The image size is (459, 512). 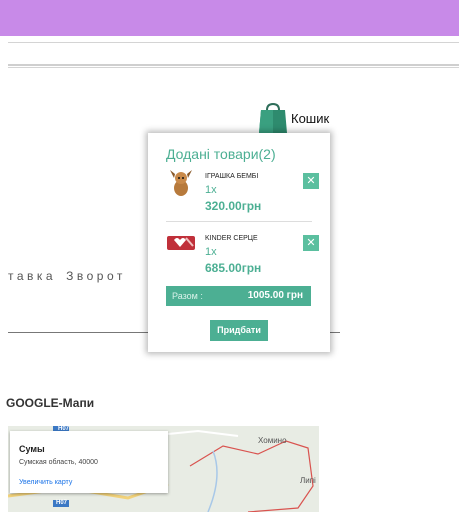 I want to click on enlarge-map-link: Увеличить карту, so click(x=45, y=482).